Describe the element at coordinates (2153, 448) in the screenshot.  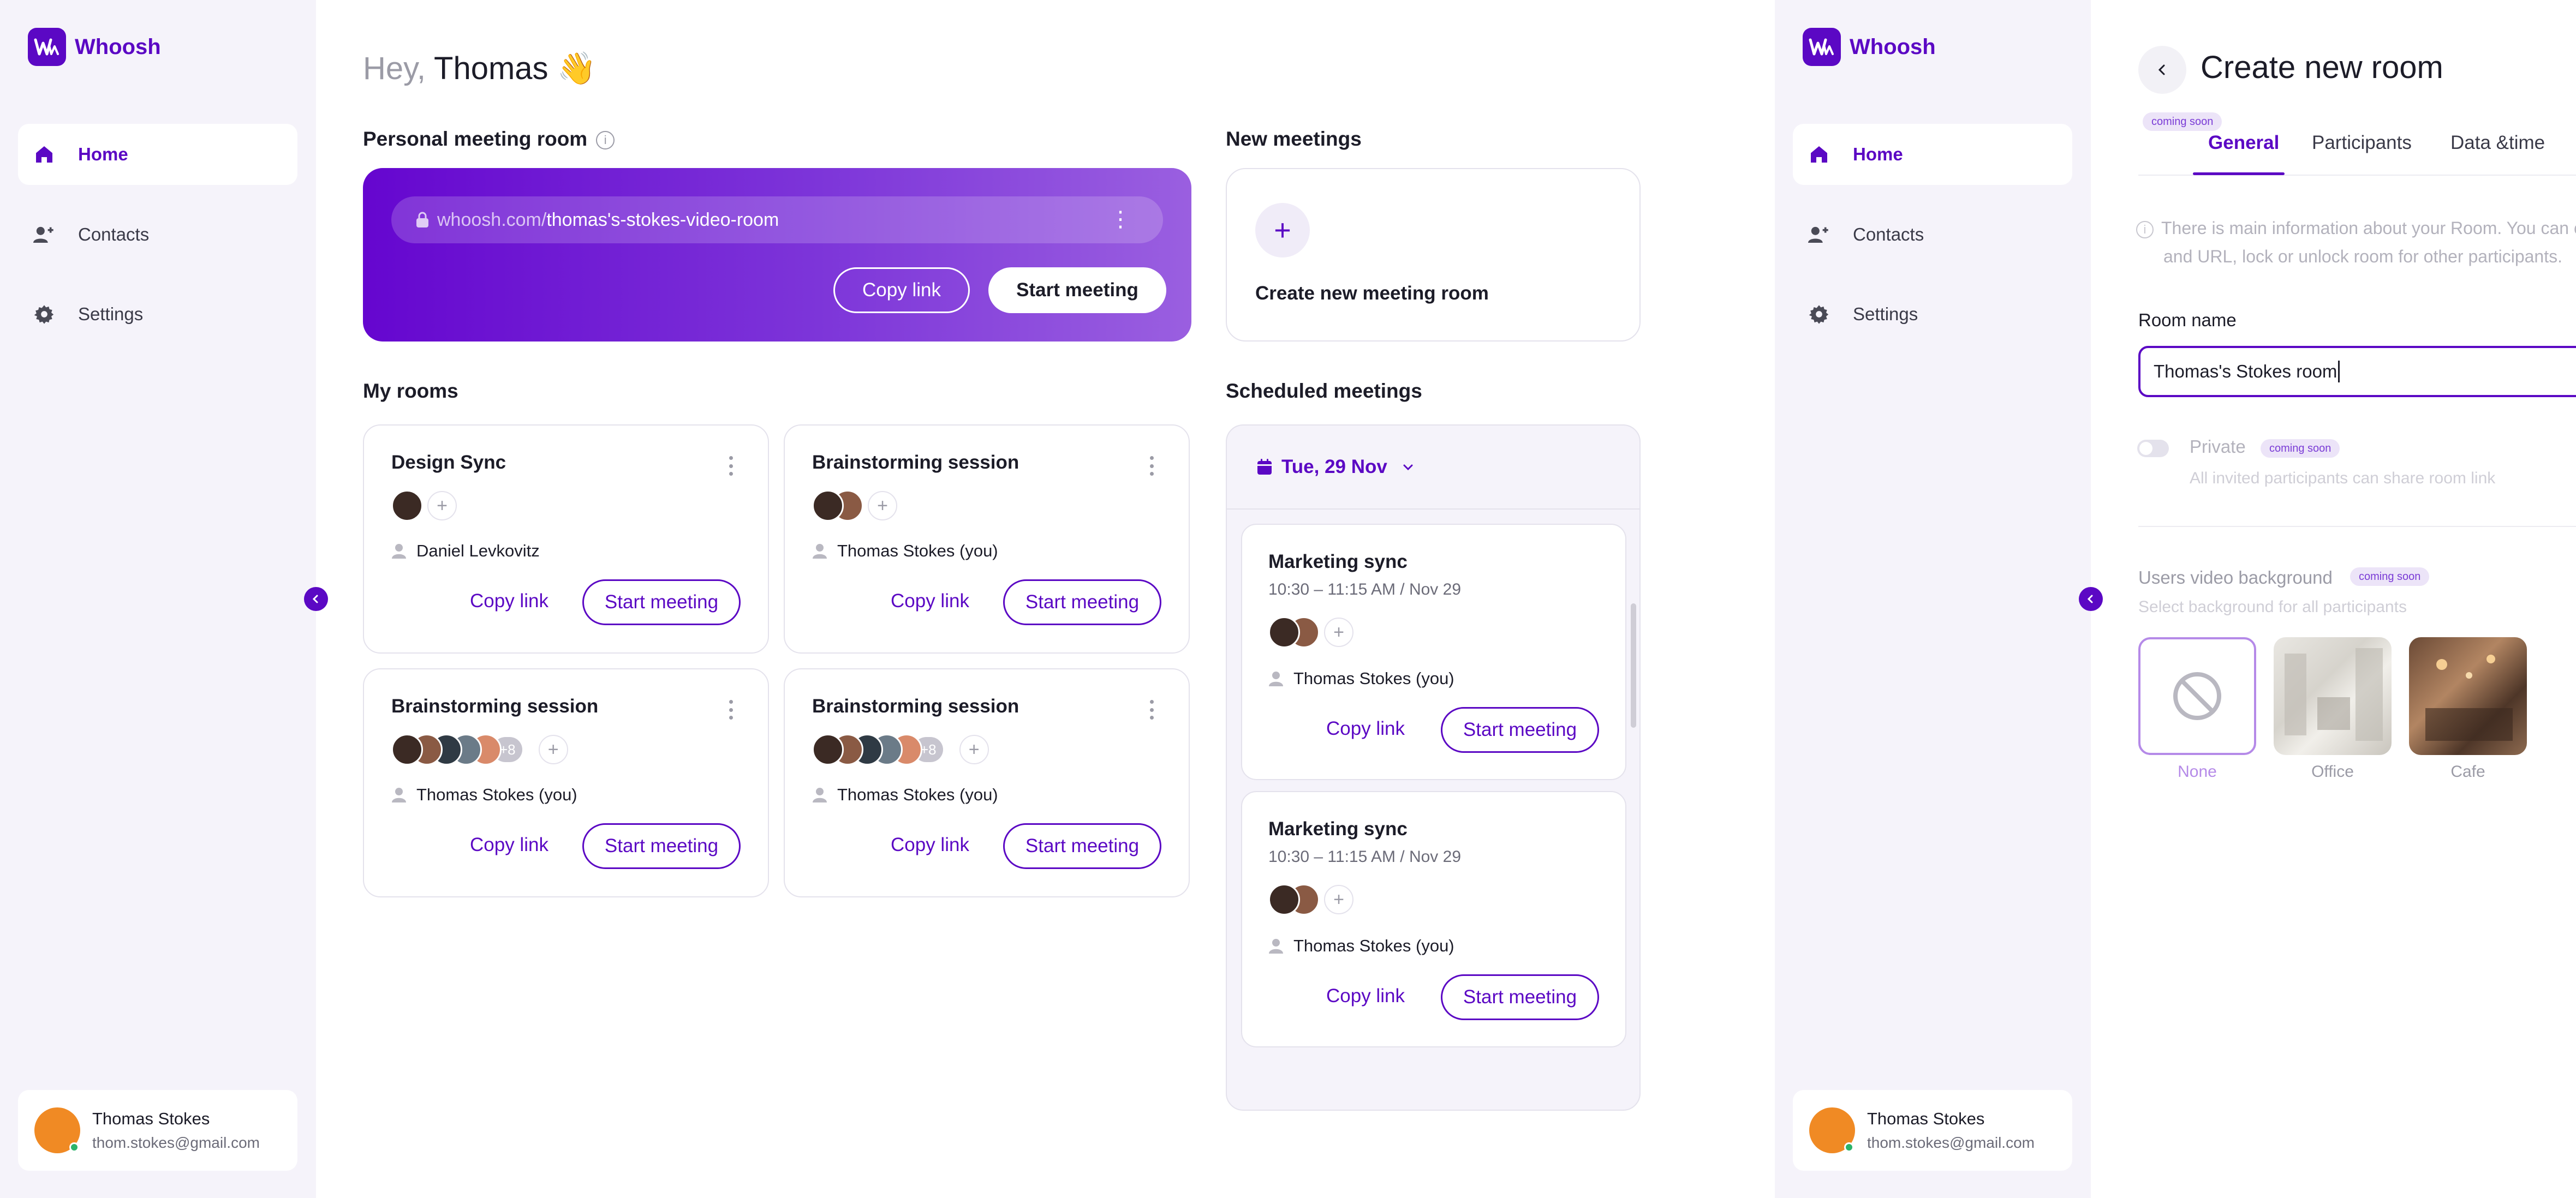
I see `private-toggle` at that location.